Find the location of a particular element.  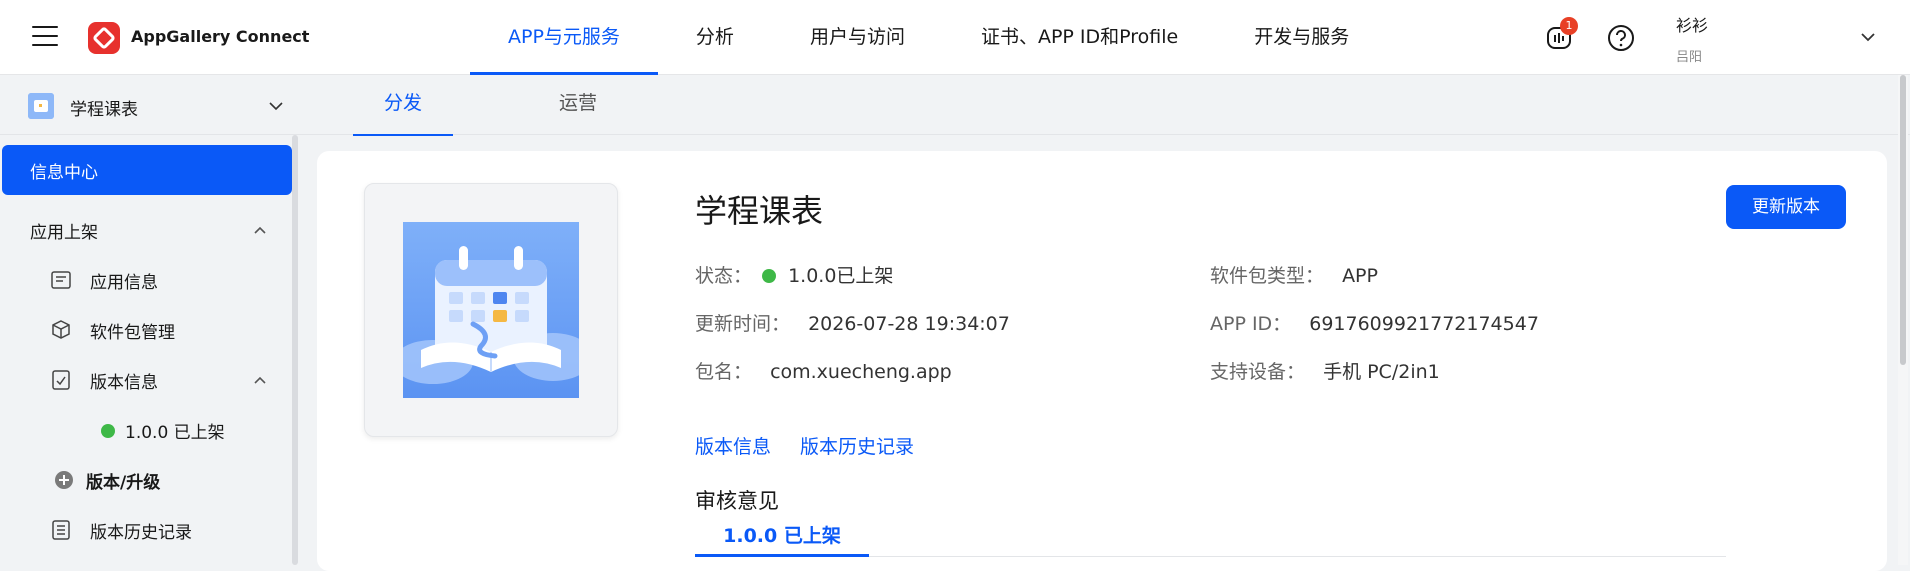

app-id-row: APP ID： 6917609921772174547 is located at coordinates (1374, 322).